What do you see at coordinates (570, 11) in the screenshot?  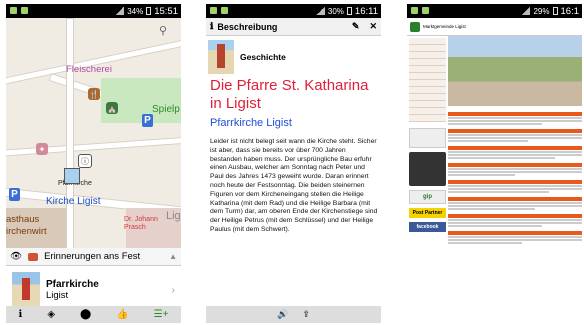 I see `status-time: 16:1` at bounding box center [570, 11].